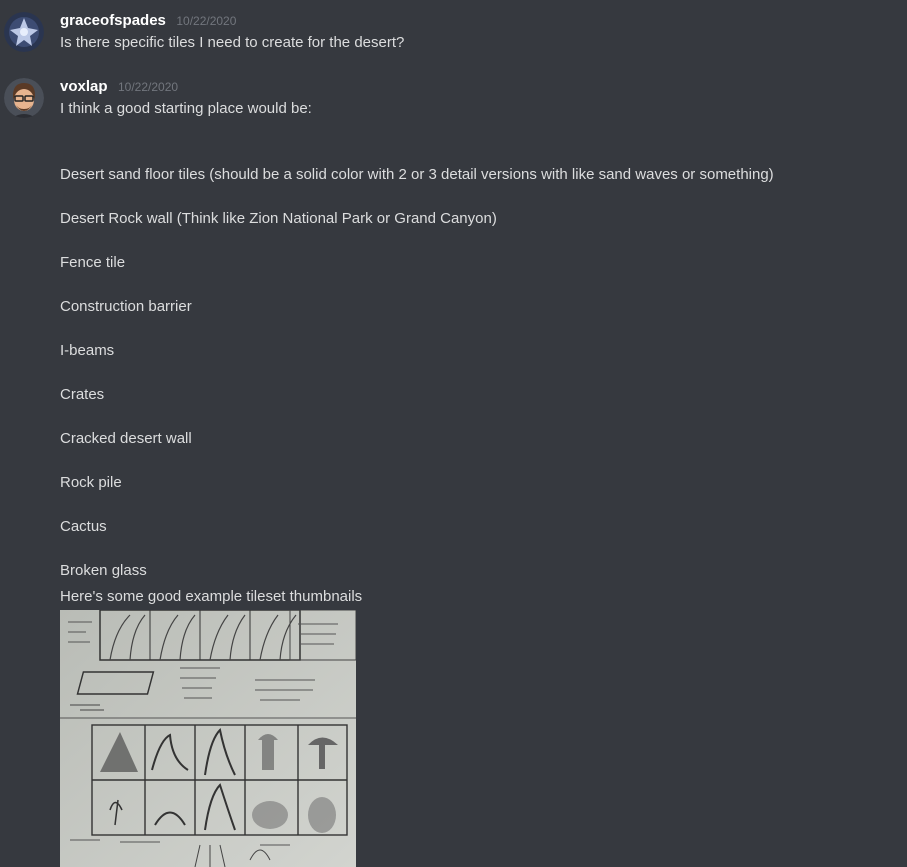 This screenshot has width=907, height=867. What do you see at coordinates (126, 306) in the screenshot?
I see `message-text: Construction barrier` at bounding box center [126, 306].